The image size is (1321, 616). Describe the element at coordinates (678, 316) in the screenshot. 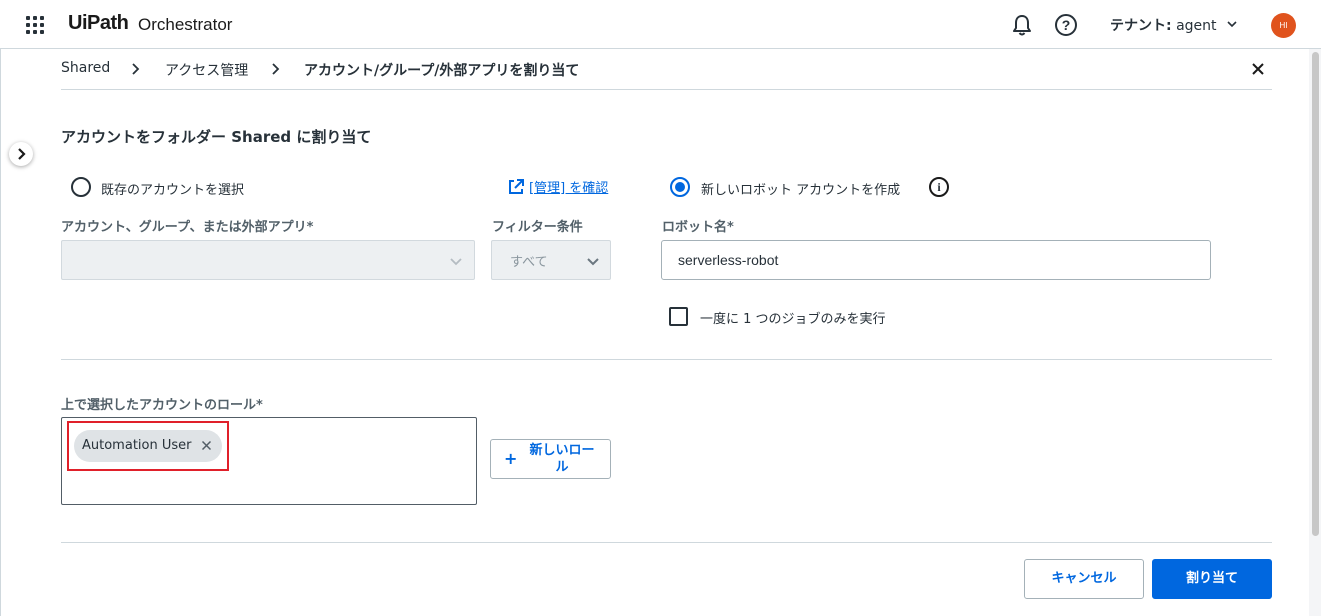

I see `single-job-checkbox` at that location.